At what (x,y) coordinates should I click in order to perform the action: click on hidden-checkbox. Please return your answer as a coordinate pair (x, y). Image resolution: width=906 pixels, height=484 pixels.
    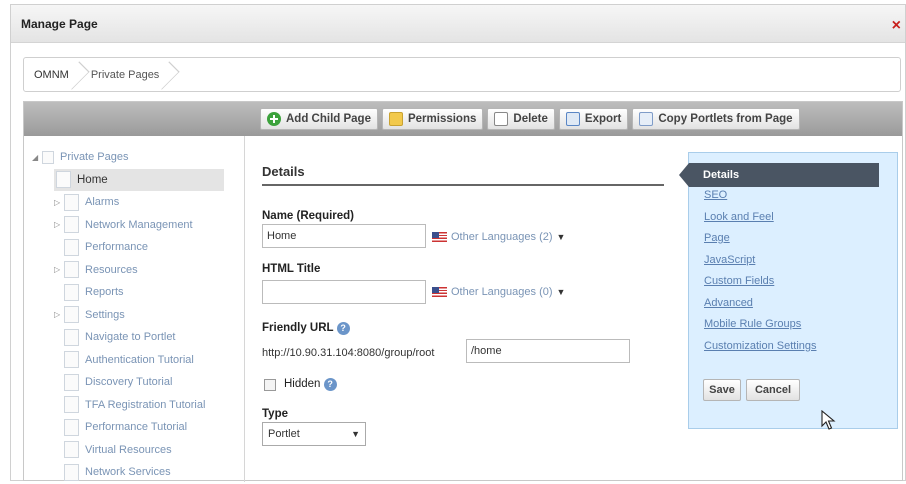
    Looking at the image, I should click on (270, 385).